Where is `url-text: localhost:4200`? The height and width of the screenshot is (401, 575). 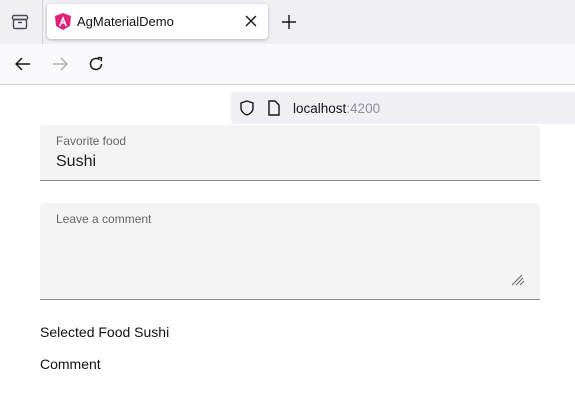 url-text: localhost:4200 is located at coordinates (336, 108).